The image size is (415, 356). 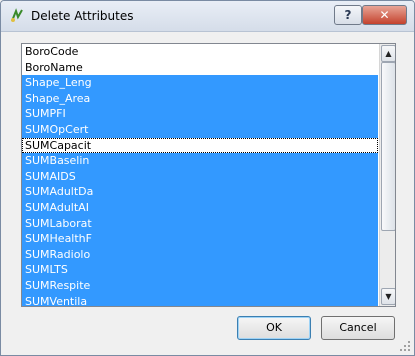 I want to click on scroll-up-button: ▲, so click(x=388, y=53).